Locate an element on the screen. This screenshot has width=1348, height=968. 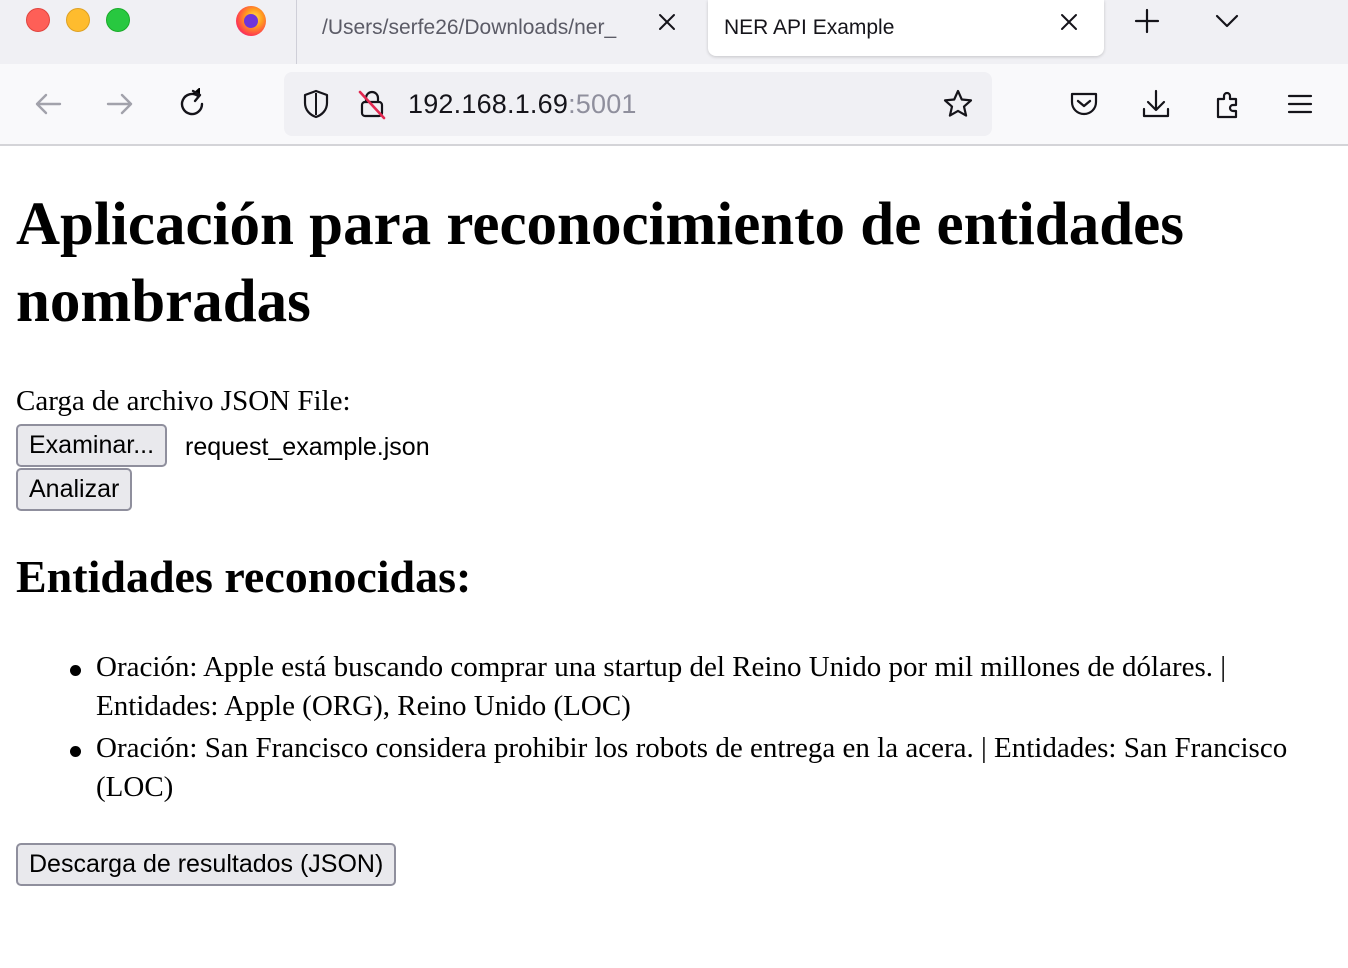
tab-title: /Users/serfe26/Downloads/ner_ is located at coordinates (469, 27).